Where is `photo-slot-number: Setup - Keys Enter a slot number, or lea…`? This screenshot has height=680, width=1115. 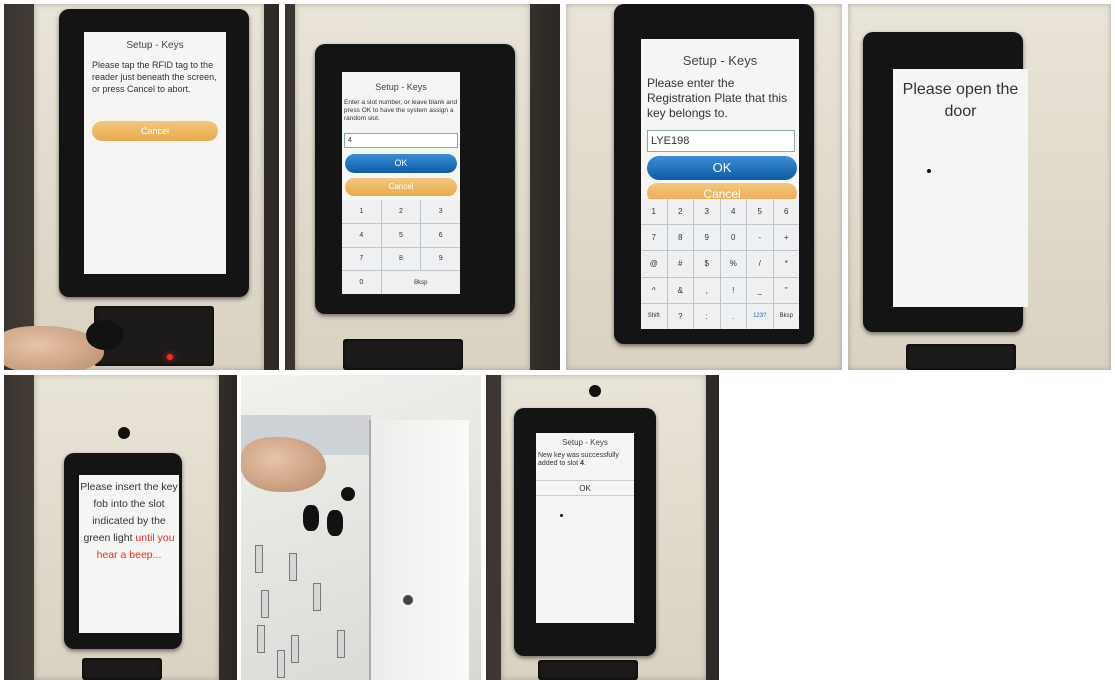 photo-slot-number: Setup - Keys Enter a slot number, or lea… is located at coordinates (422, 187).